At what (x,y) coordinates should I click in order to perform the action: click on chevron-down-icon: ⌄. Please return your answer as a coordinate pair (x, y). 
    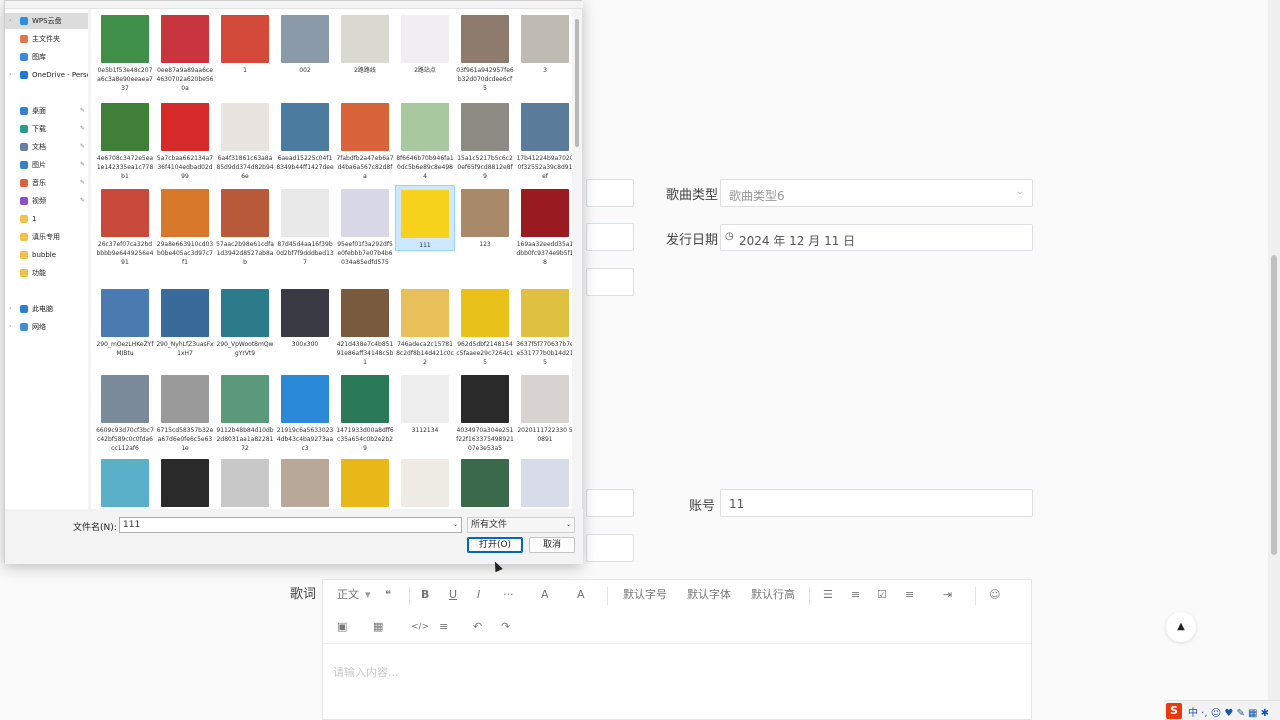
    Looking at the image, I should click on (455, 525).